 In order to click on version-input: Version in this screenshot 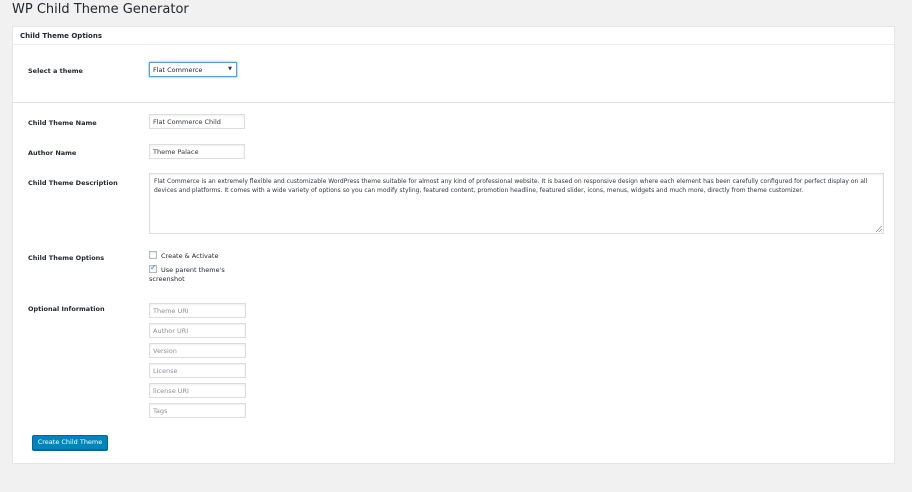, I will do `click(197, 350)`.